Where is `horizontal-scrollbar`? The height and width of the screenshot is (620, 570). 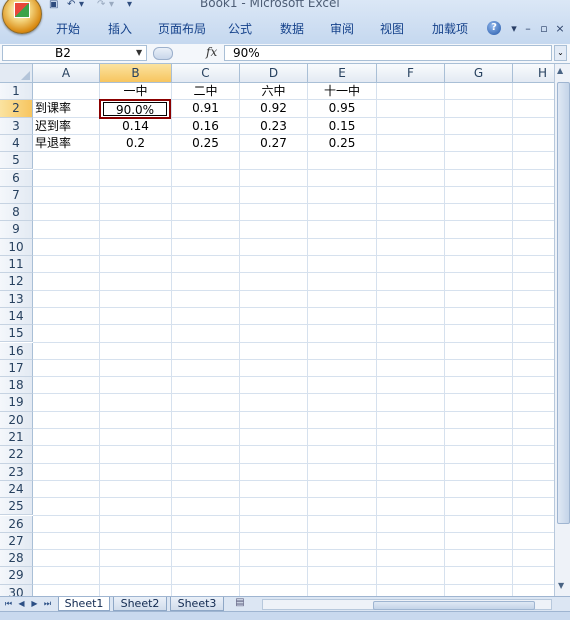 horizontal-scrollbar is located at coordinates (407, 604).